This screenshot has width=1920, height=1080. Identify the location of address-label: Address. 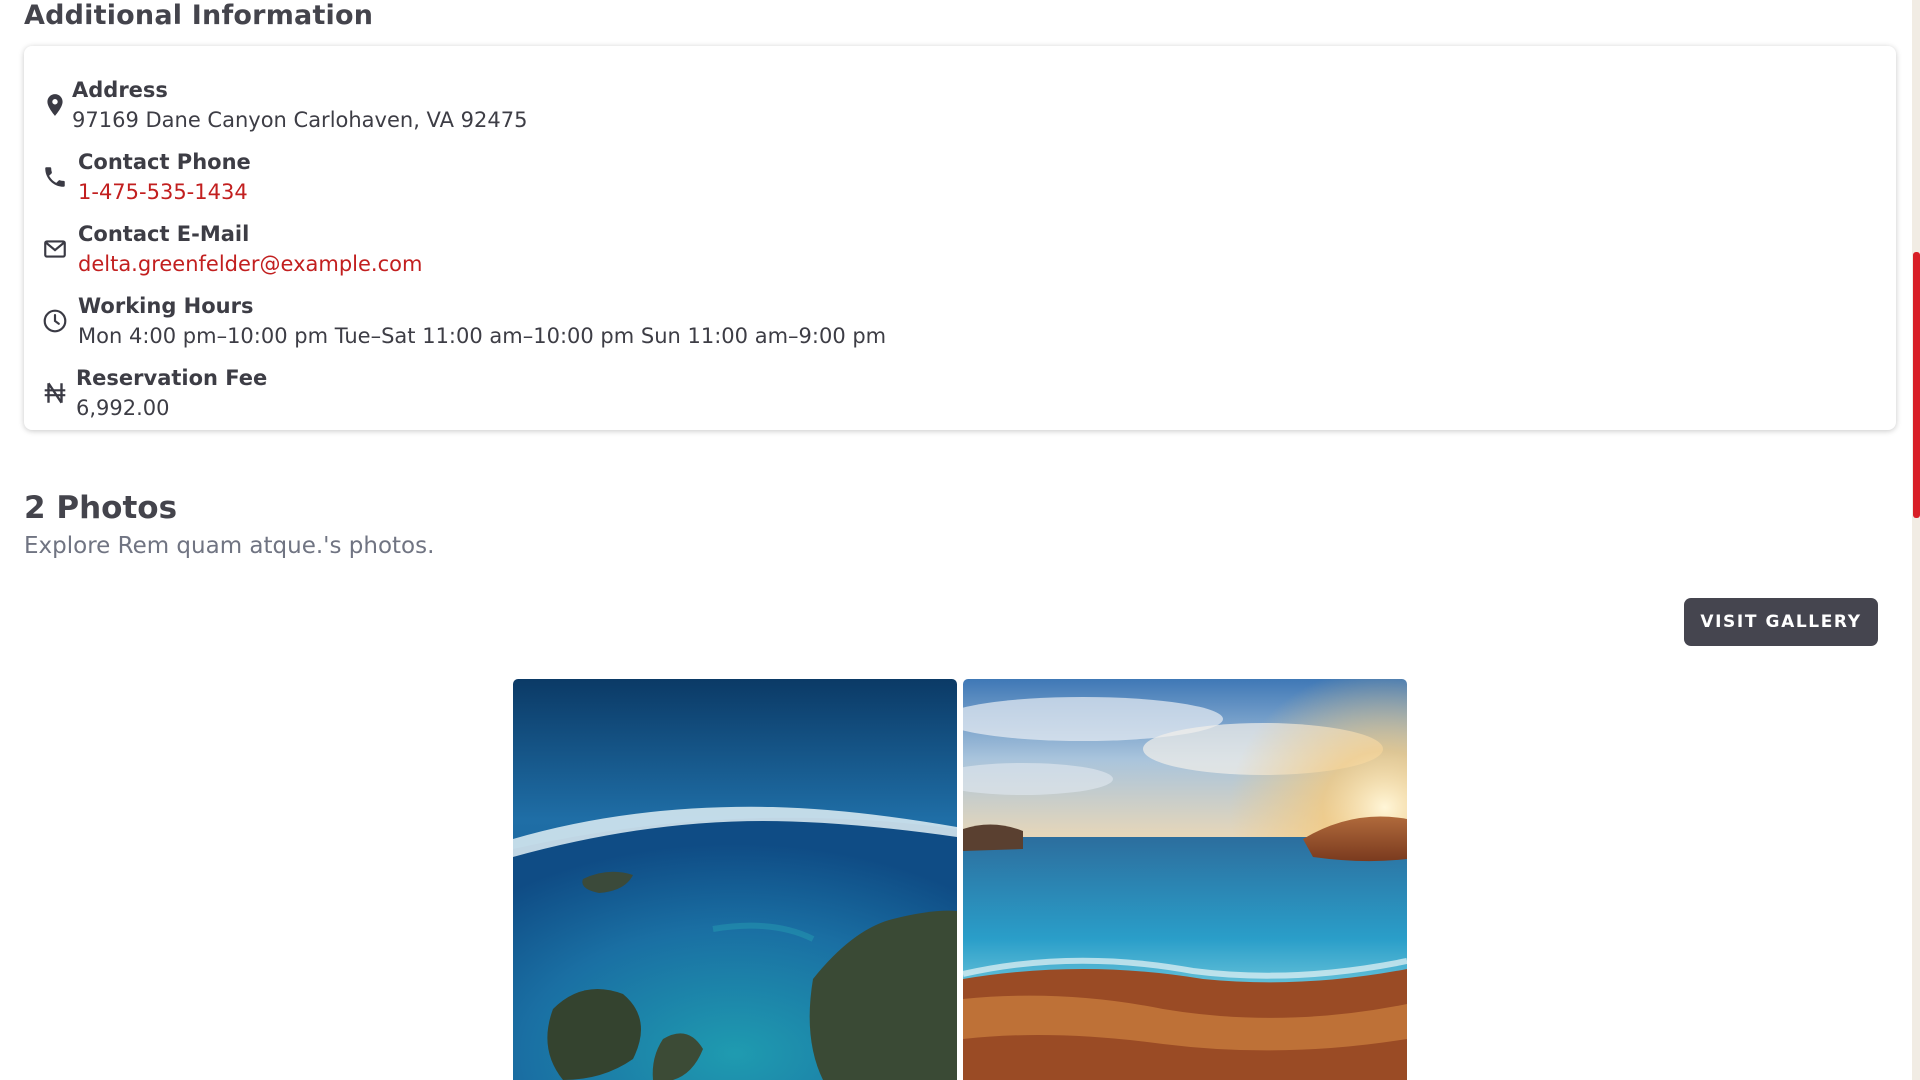
(120, 90).